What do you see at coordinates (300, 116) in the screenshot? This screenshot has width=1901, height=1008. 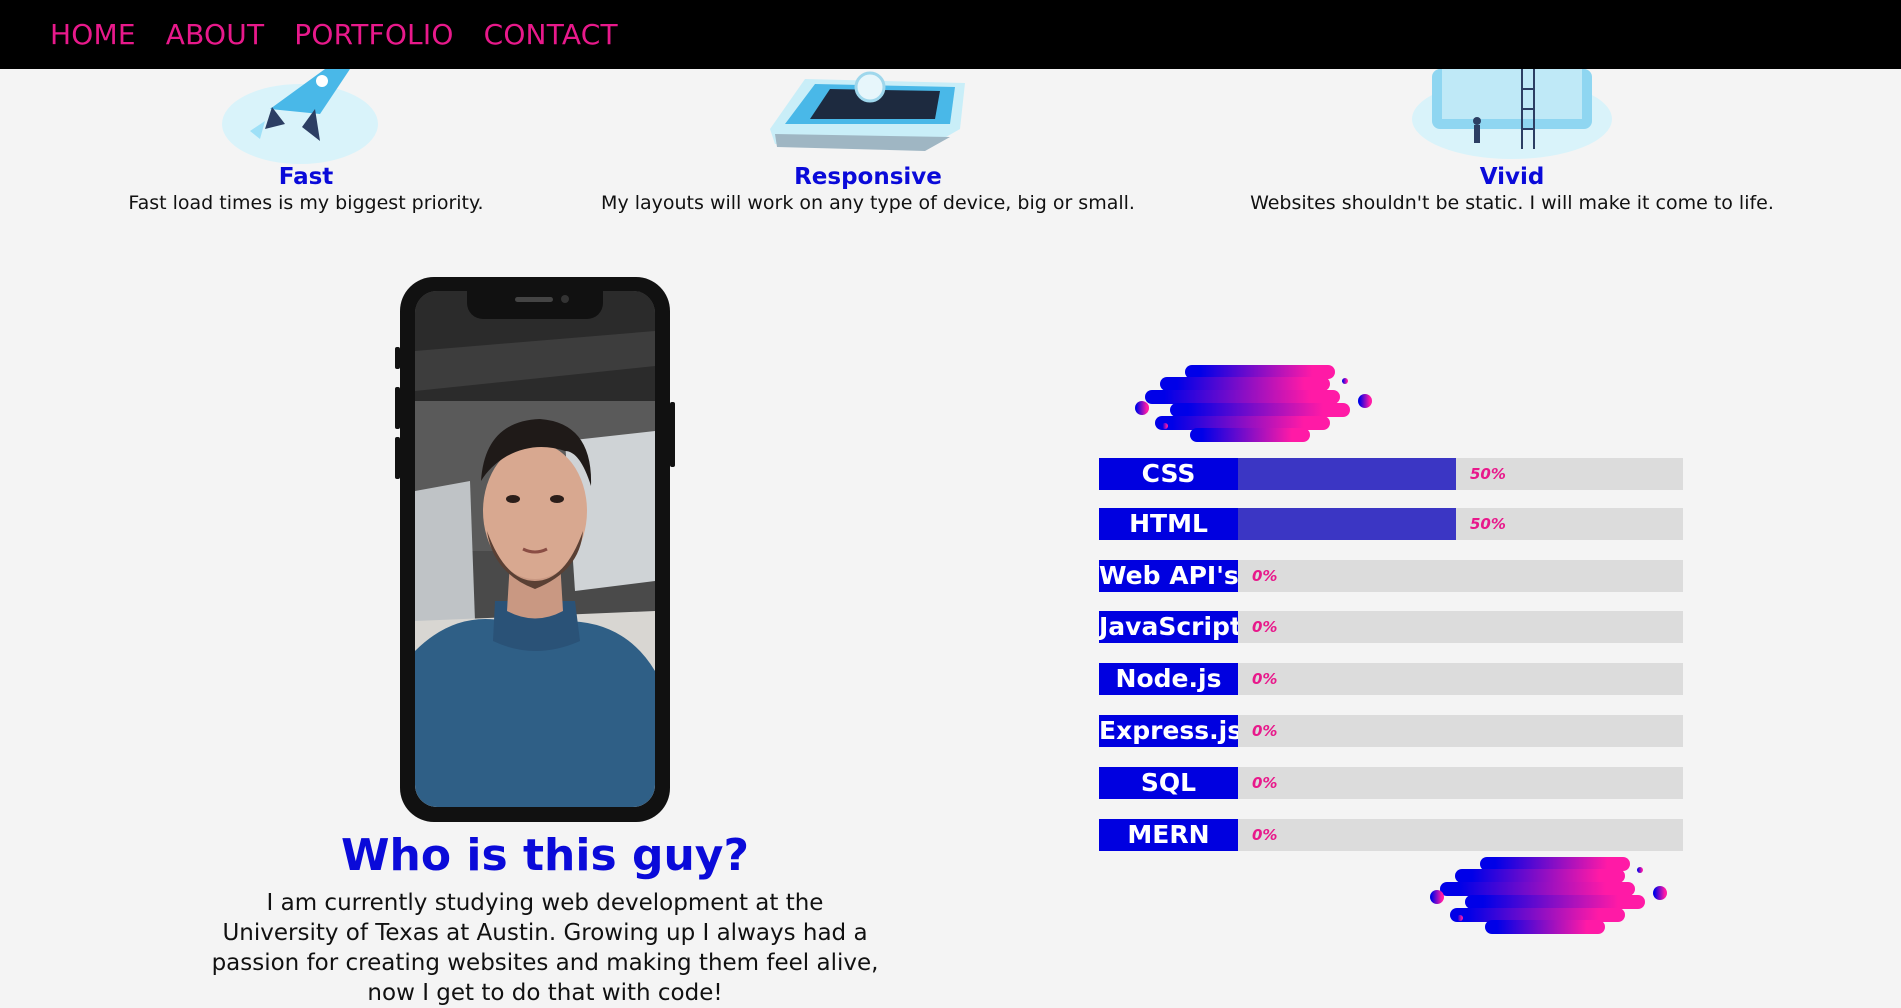 I see `rocket-illustration` at bounding box center [300, 116].